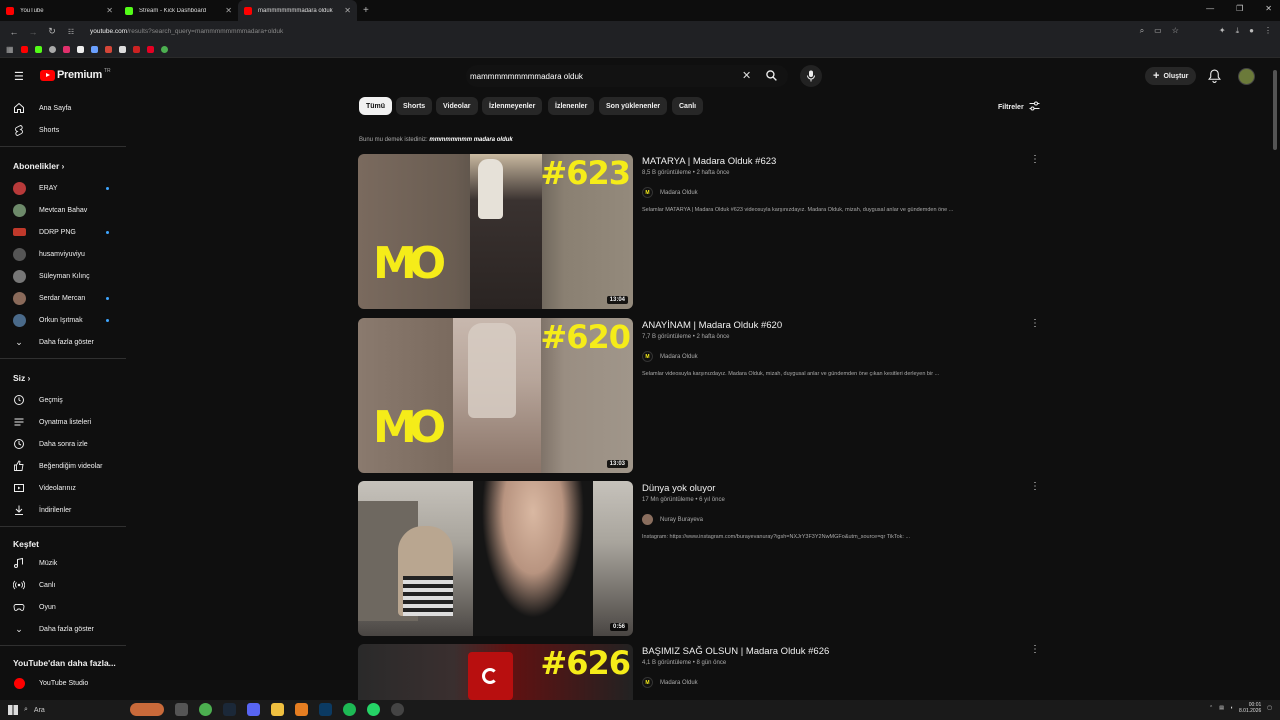 The width and height of the screenshot is (1280, 720). Describe the element at coordinates (1275, 380) in the screenshot. I see `page-scrollbar` at that location.